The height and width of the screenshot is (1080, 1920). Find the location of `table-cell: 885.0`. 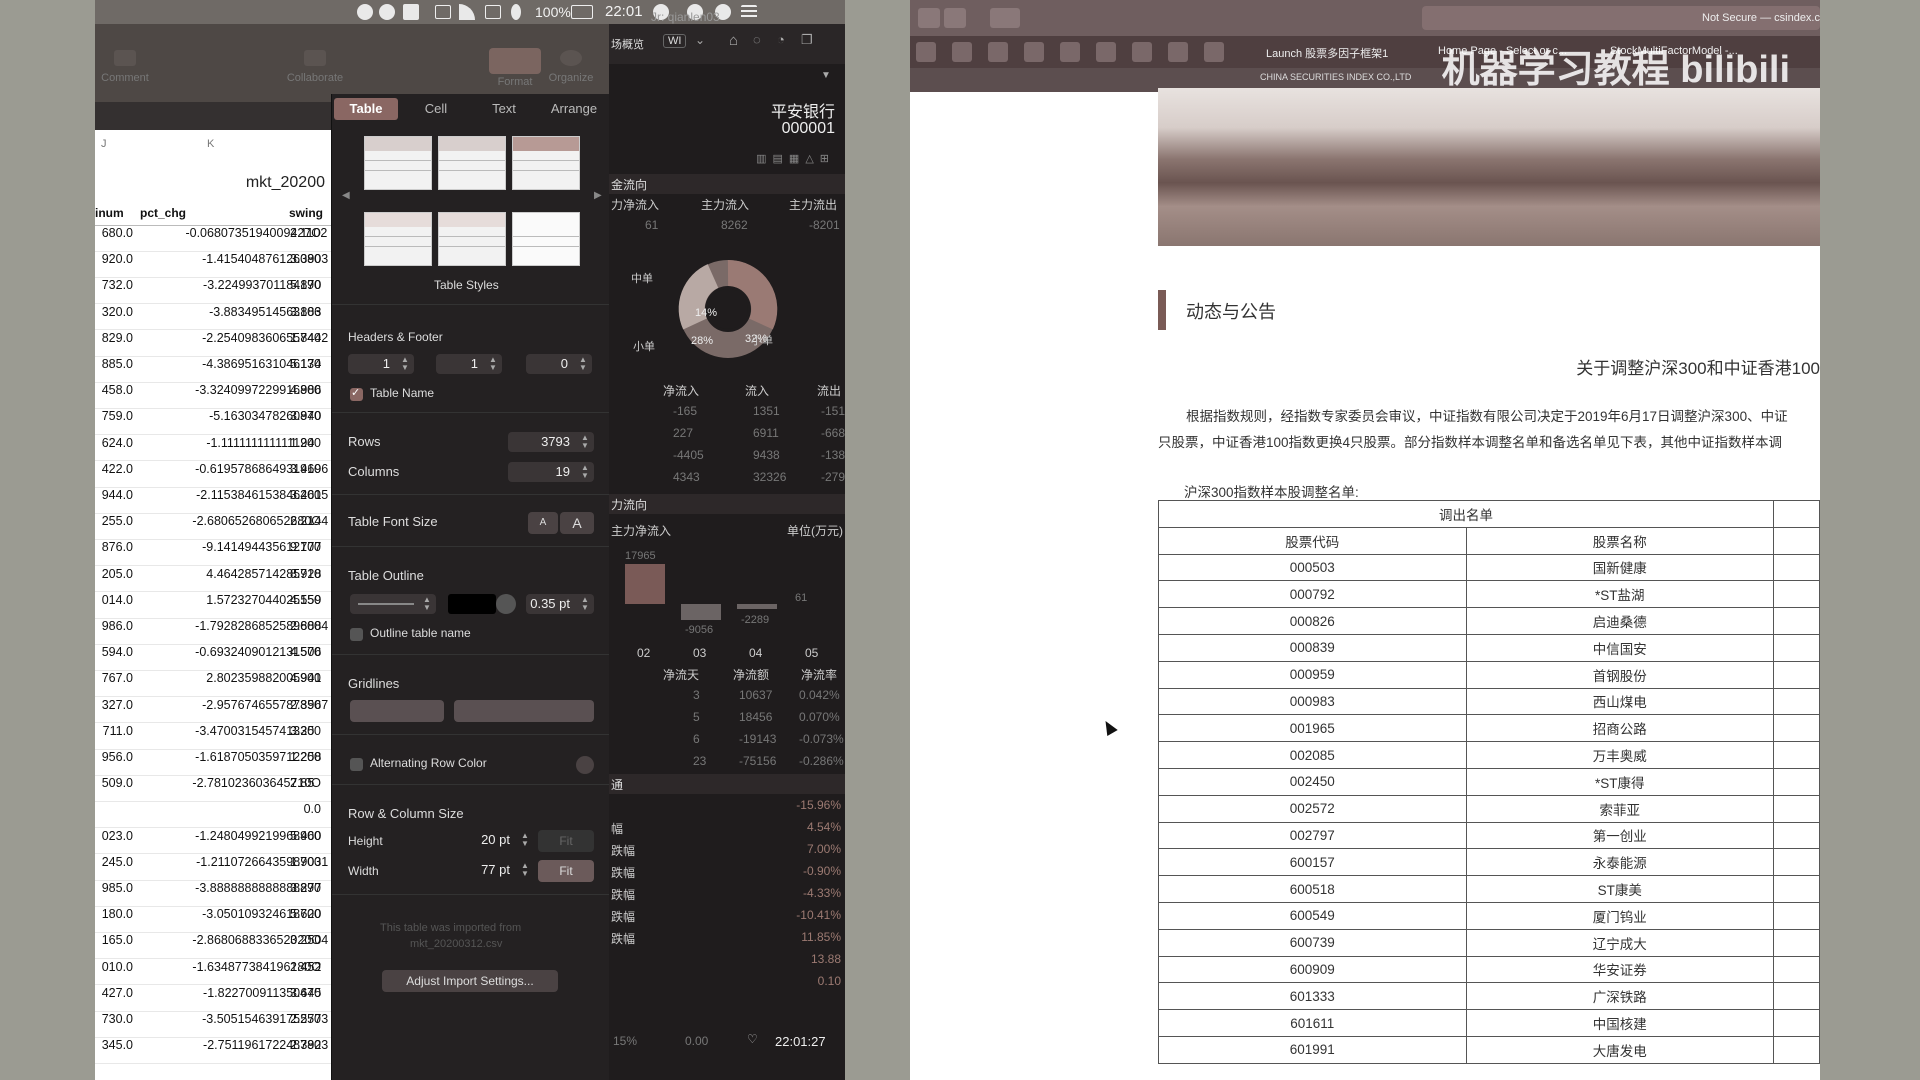

table-cell: 885.0 is located at coordinates (114, 364).